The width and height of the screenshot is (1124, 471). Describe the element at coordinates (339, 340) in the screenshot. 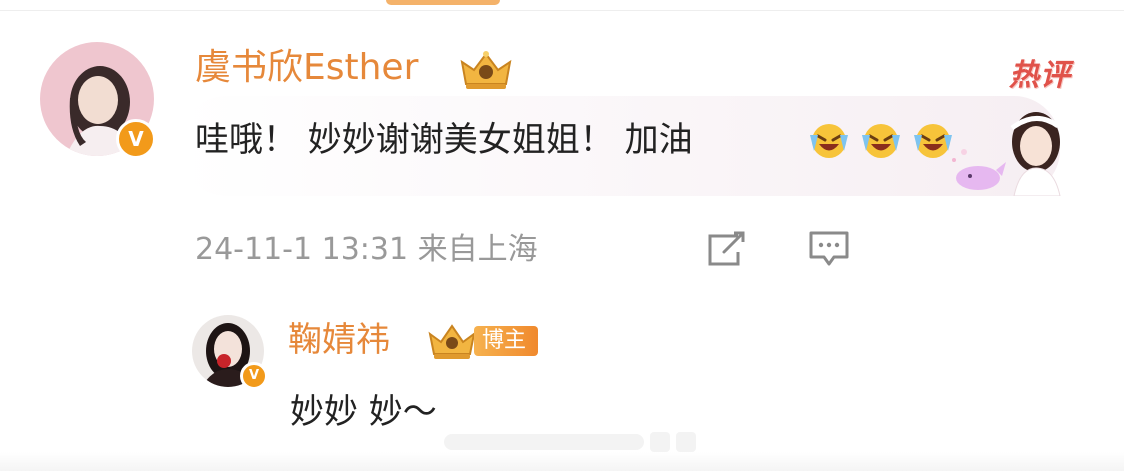

I see `reply-username: 鞠婧祎` at that location.